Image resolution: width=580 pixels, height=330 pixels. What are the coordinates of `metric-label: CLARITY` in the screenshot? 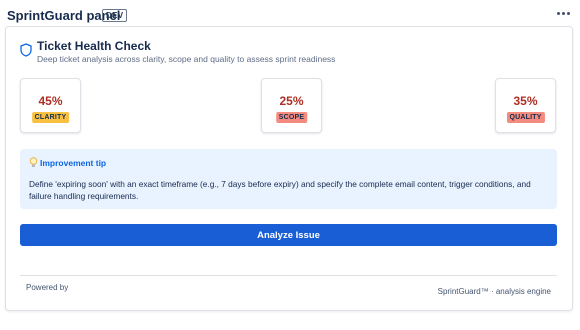 It's located at (50, 117).